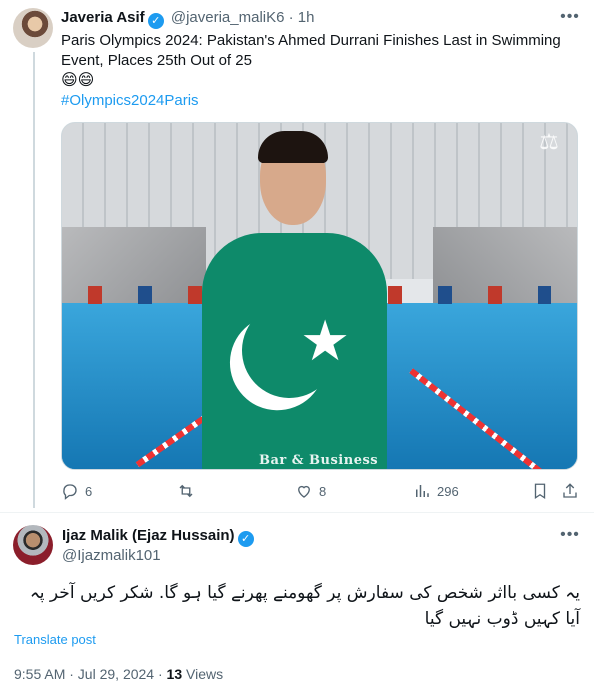 The image size is (594, 697). I want to click on media-watermark: Bar & Business, so click(319, 460).